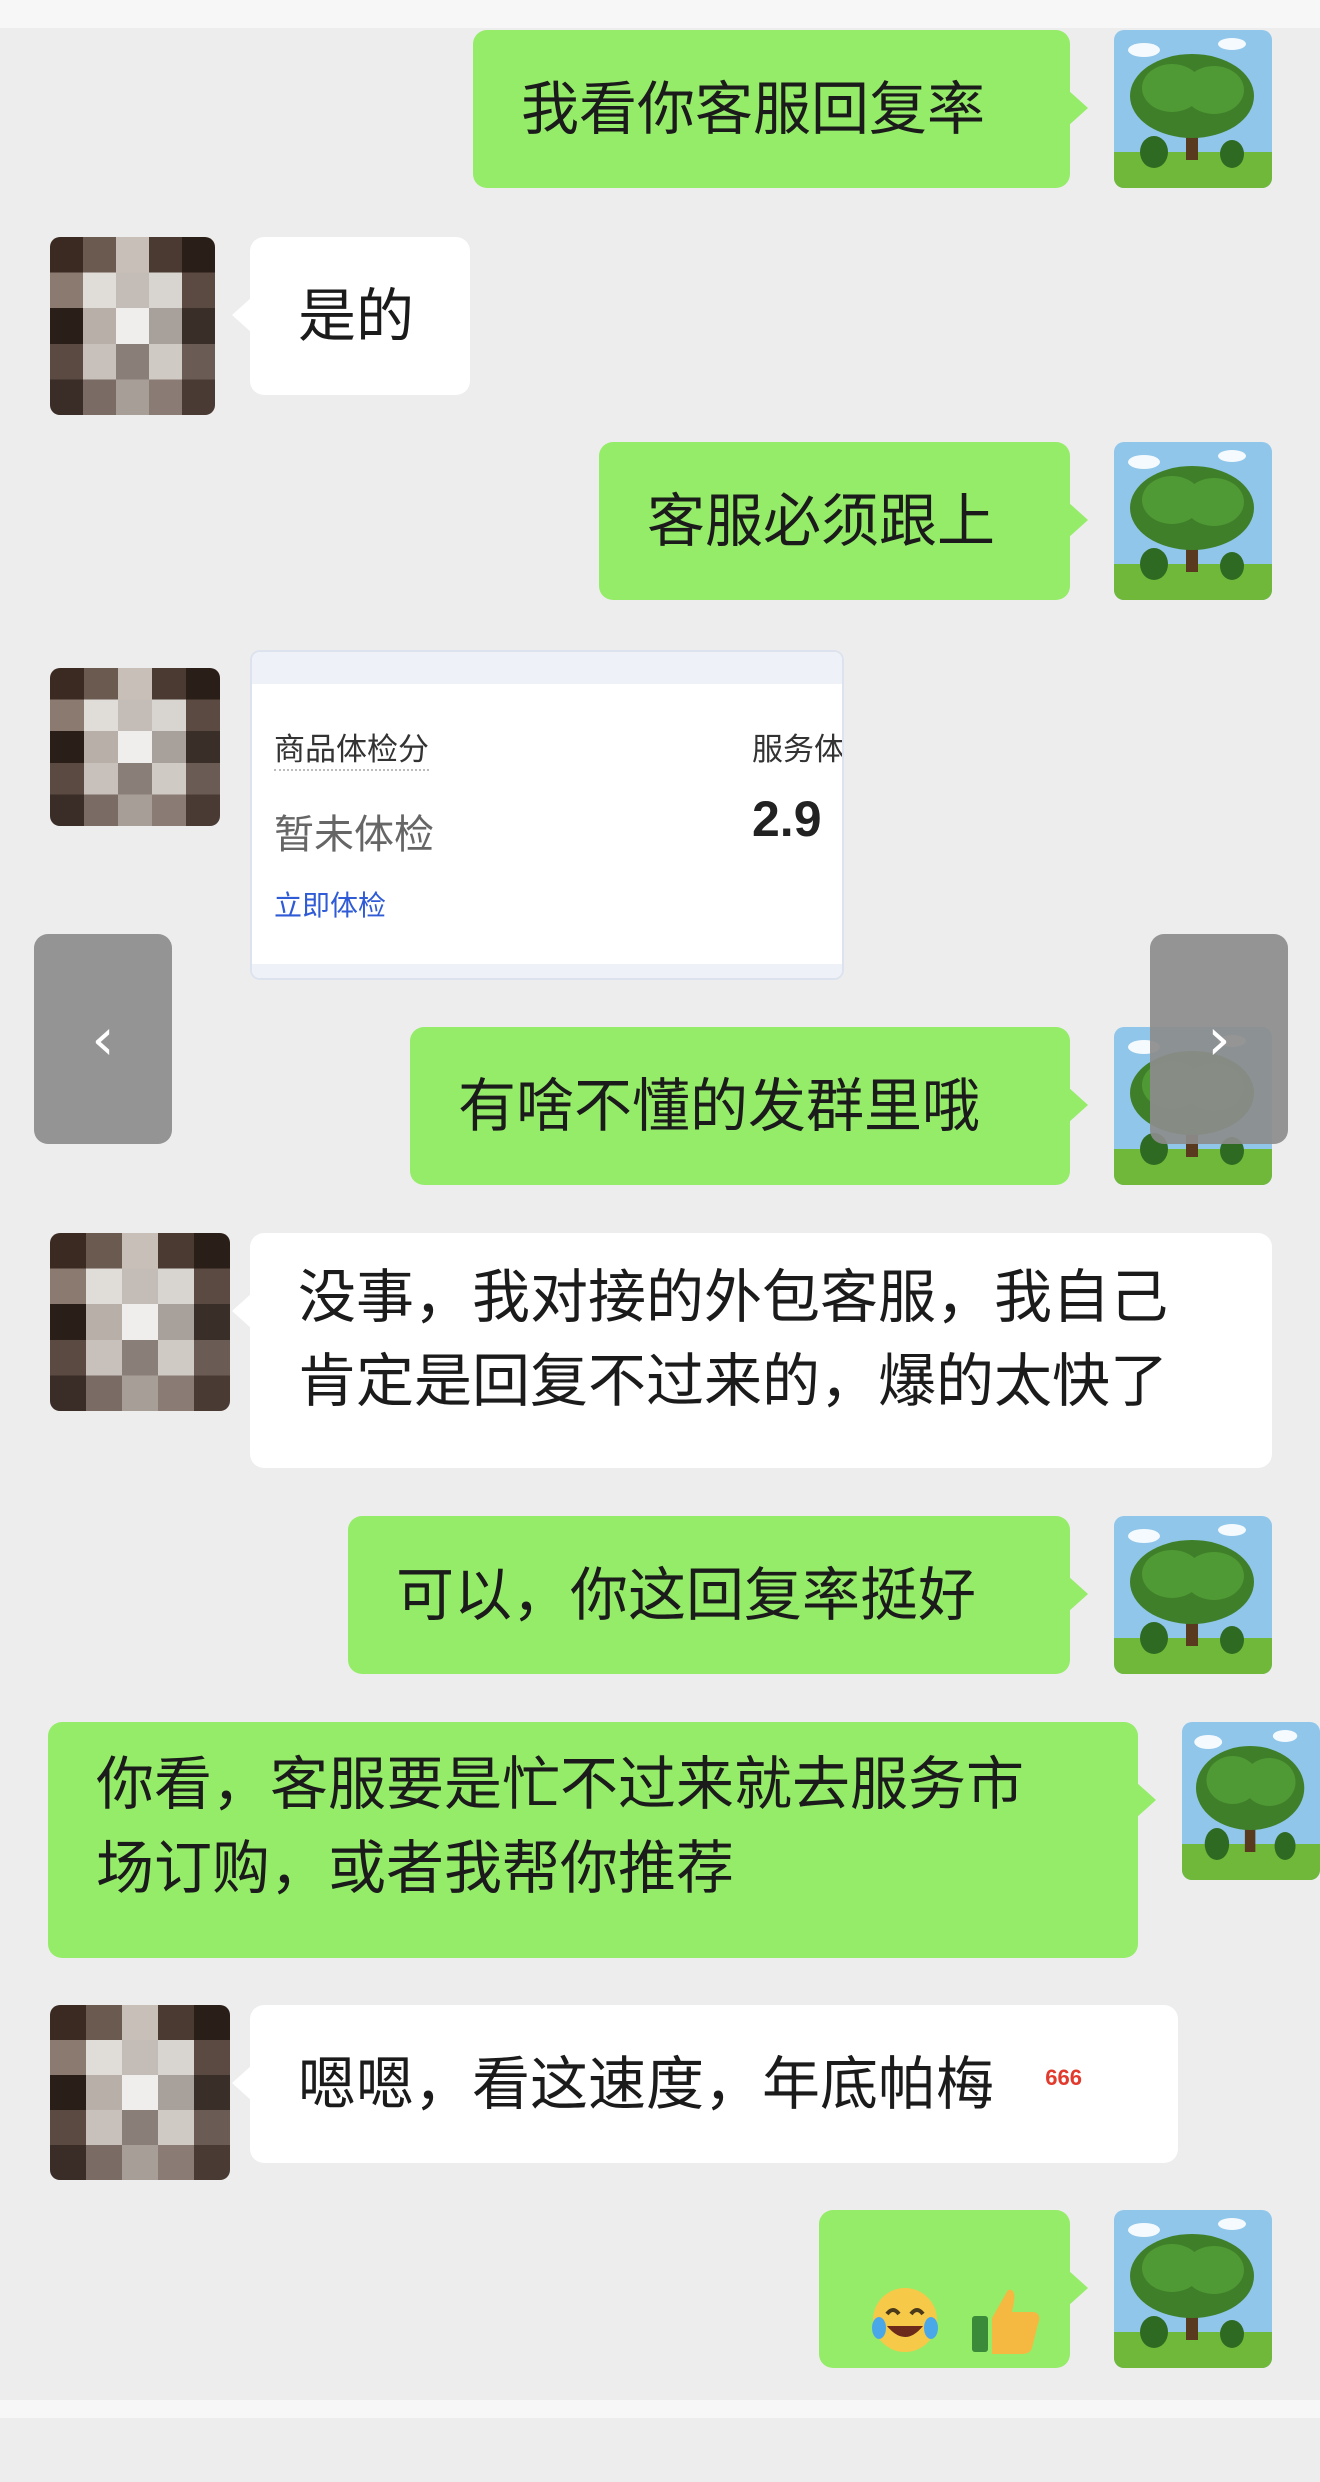 This screenshot has height=2482, width=1320. Describe the element at coordinates (354, 835) in the screenshot. I see `product-score-value: 暂未体检` at that location.